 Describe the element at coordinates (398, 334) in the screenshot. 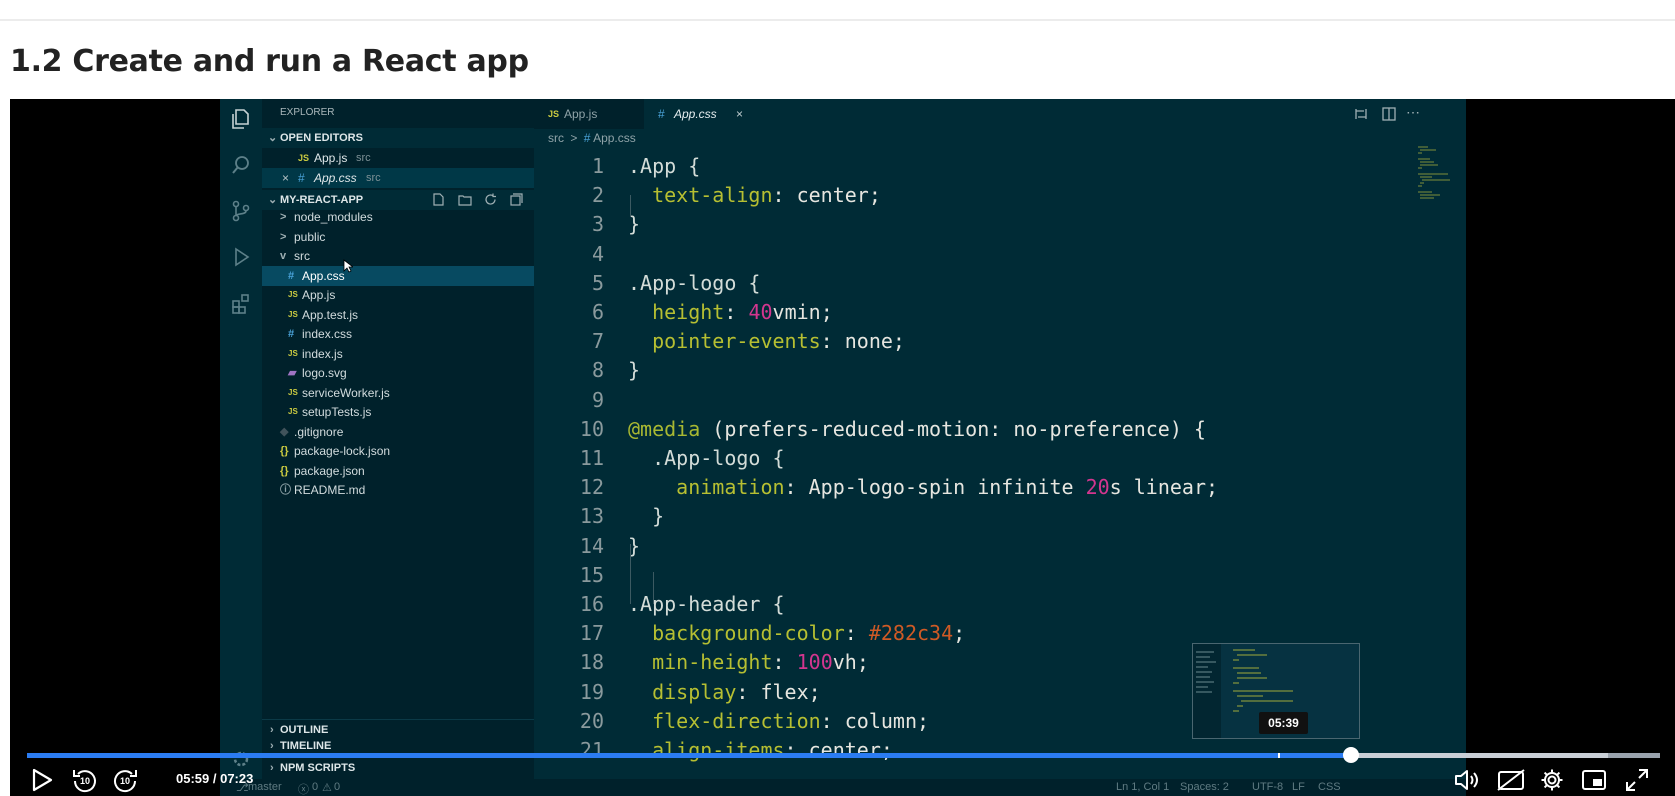

I see `file-tree-item: # index.css` at that location.